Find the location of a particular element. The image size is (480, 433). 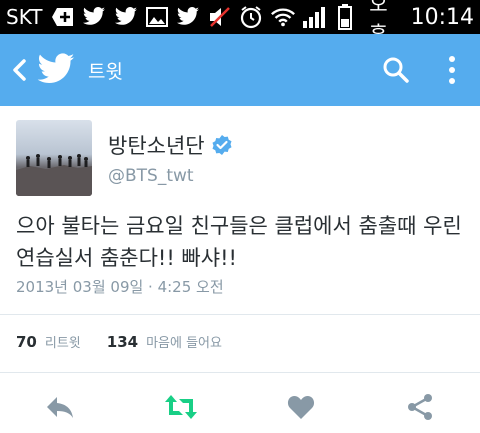

signal-icon is located at coordinates (315, 17).